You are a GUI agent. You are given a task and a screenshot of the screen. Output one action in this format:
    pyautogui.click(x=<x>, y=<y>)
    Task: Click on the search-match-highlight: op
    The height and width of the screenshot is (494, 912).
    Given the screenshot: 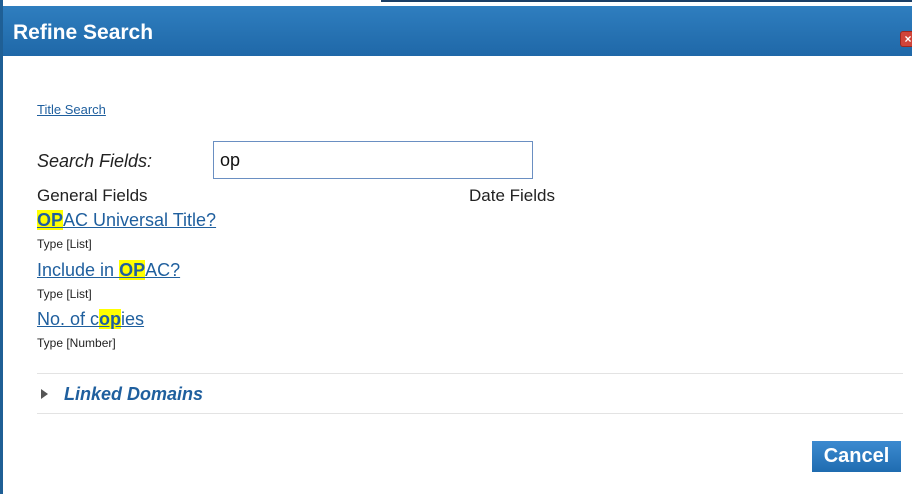 What is the action you would take?
    pyautogui.click(x=110, y=319)
    